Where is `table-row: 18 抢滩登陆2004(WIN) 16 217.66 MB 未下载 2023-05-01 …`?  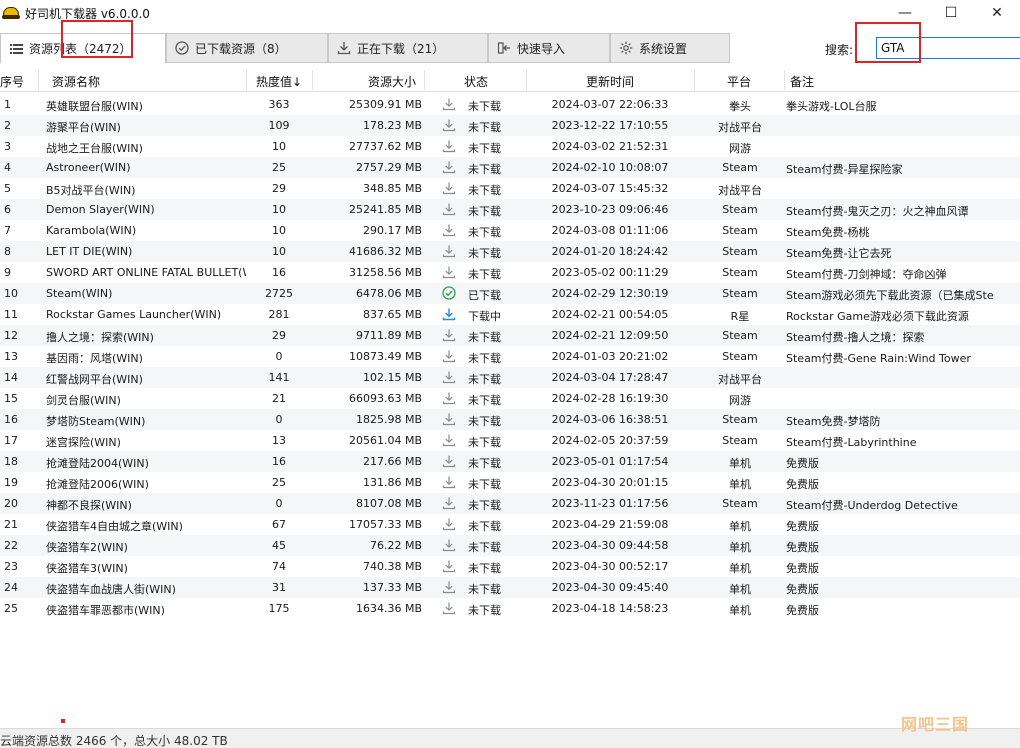
table-row: 18 抢滩登陆2004(WIN) 16 217.66 MB 未下载 2023-05-01 … is located at coordinates (510, 461).